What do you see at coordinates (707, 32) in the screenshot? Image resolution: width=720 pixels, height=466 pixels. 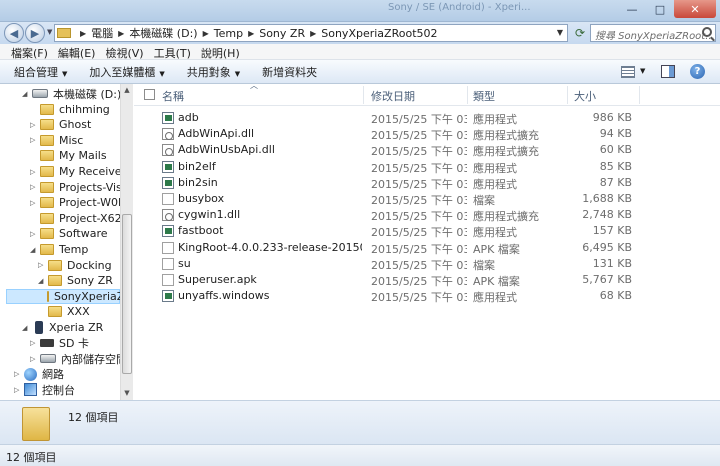 I see `search-icon` at bounding box center [707, 32].